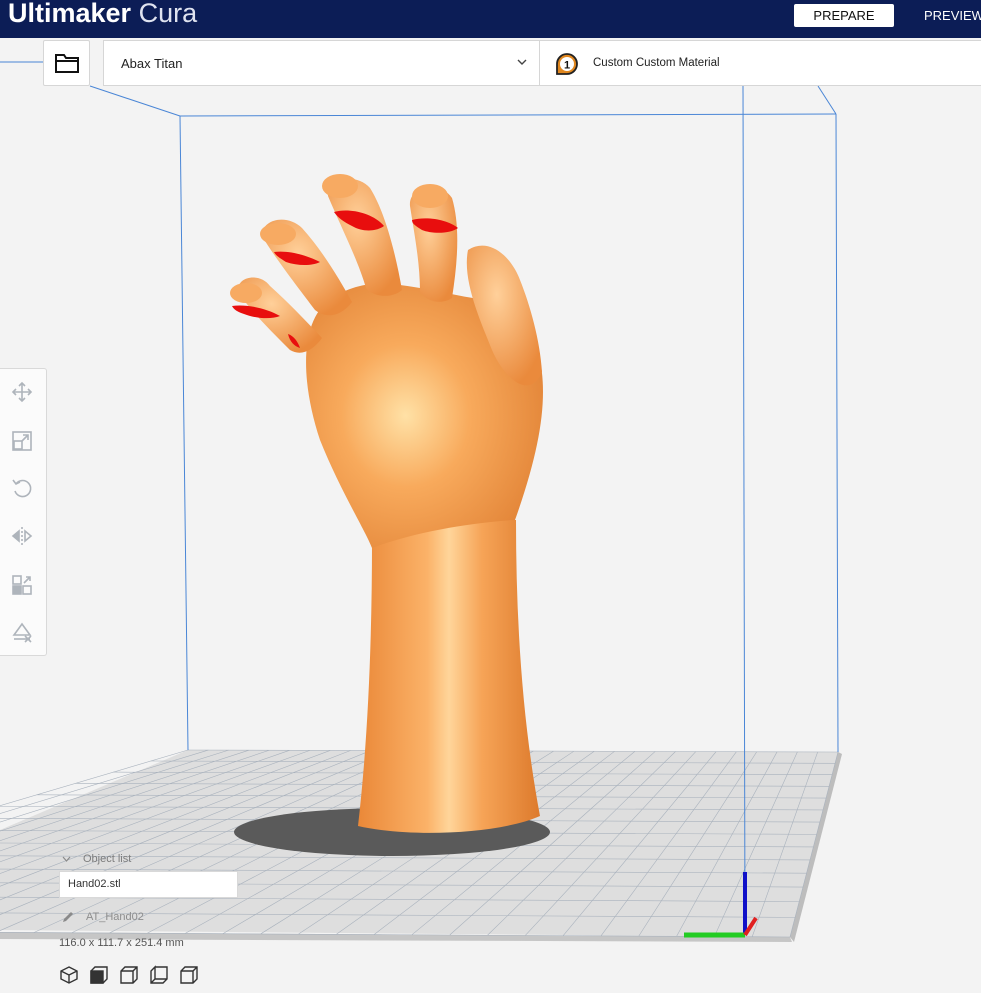  I want to click on view-left-button, so click(159, 975).